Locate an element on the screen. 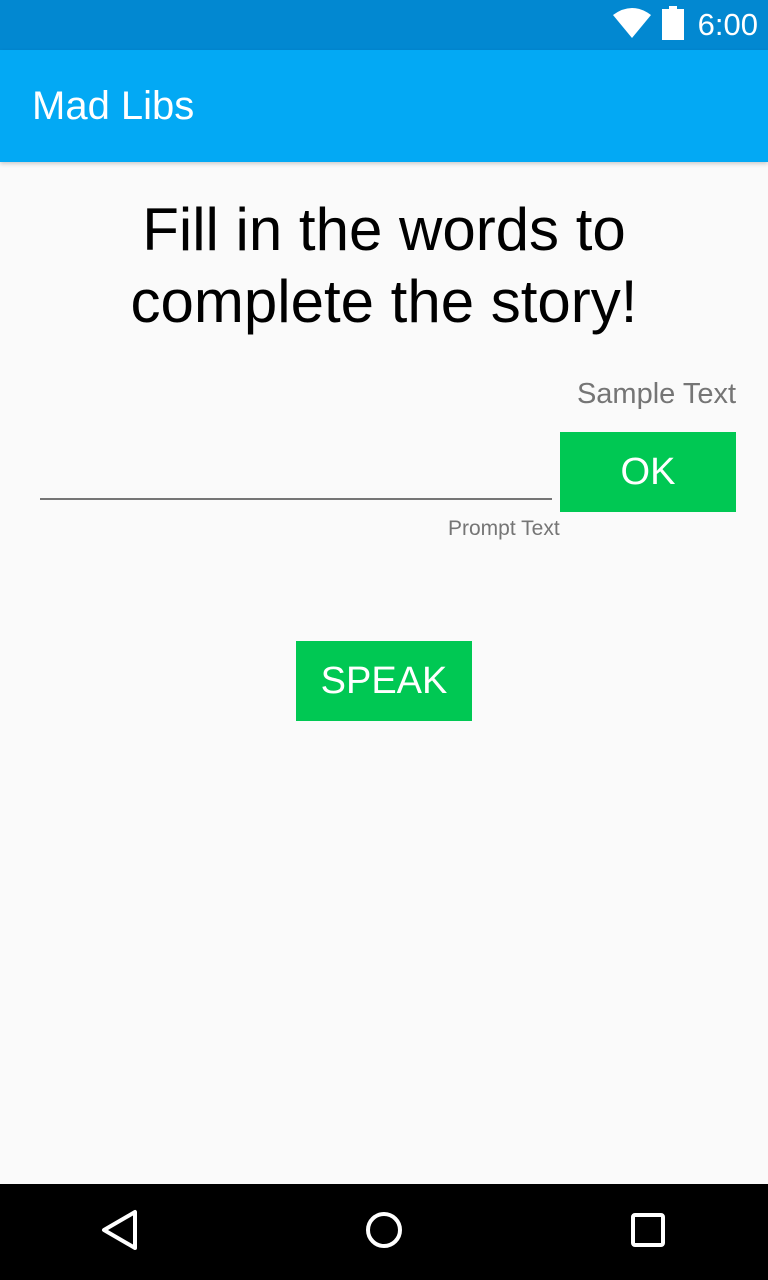  instruction-headline: Fill in the words to complete the story! is located at coordinates (384, 265).